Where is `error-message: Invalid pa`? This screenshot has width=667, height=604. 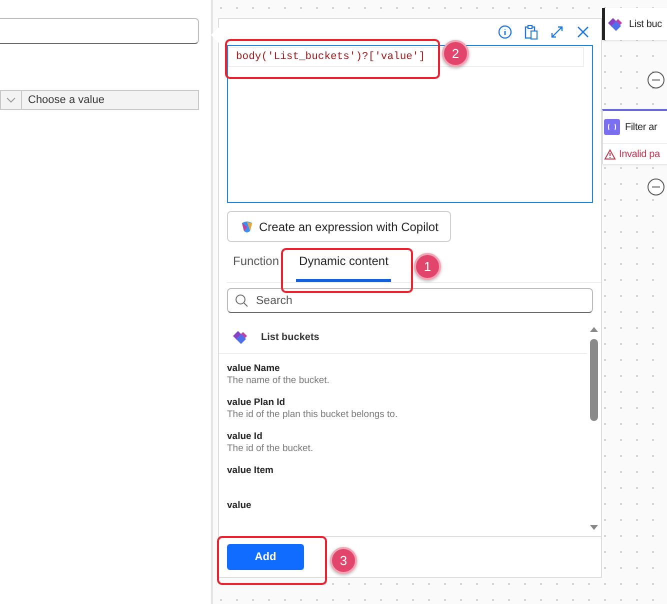 error-message: Invalid pa is located at coordinates (639, 154).